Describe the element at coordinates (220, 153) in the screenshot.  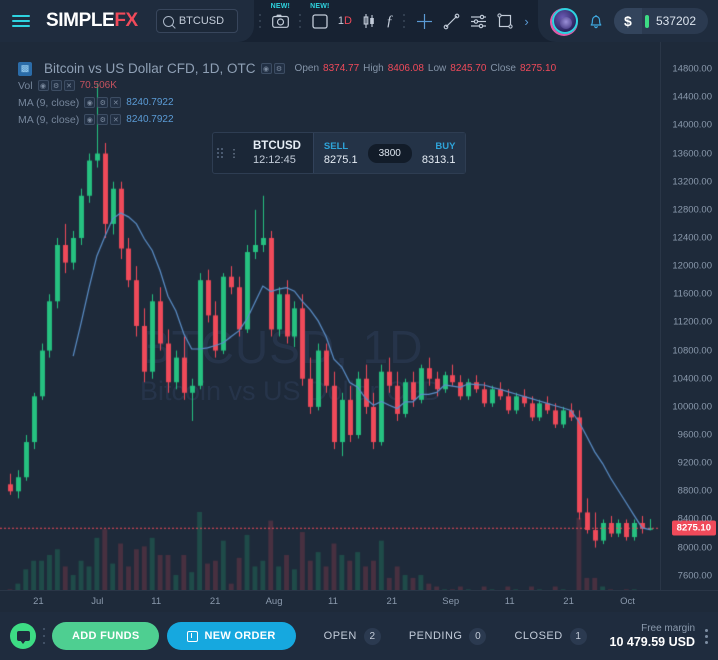
I see `drag-handle-icon` at that location.